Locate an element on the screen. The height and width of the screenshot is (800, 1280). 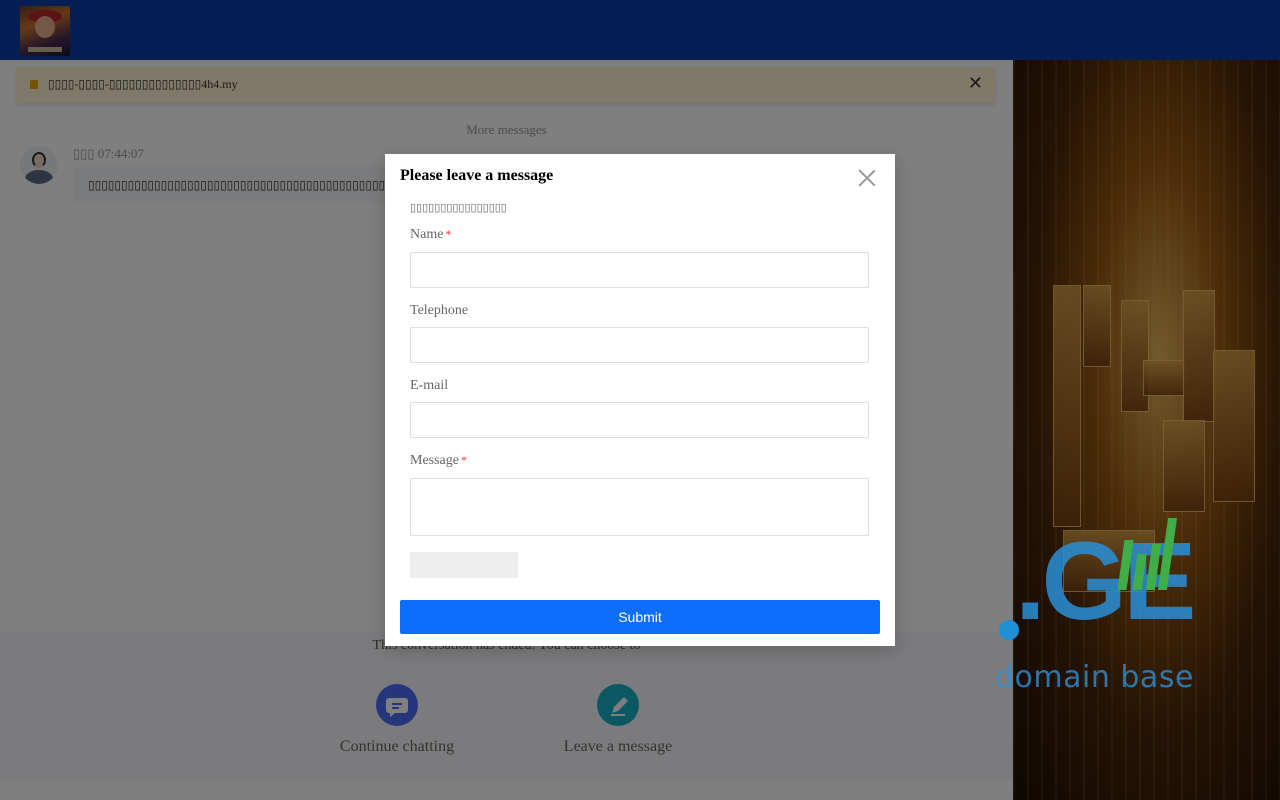
message-field is located at coordinates (639, 507).